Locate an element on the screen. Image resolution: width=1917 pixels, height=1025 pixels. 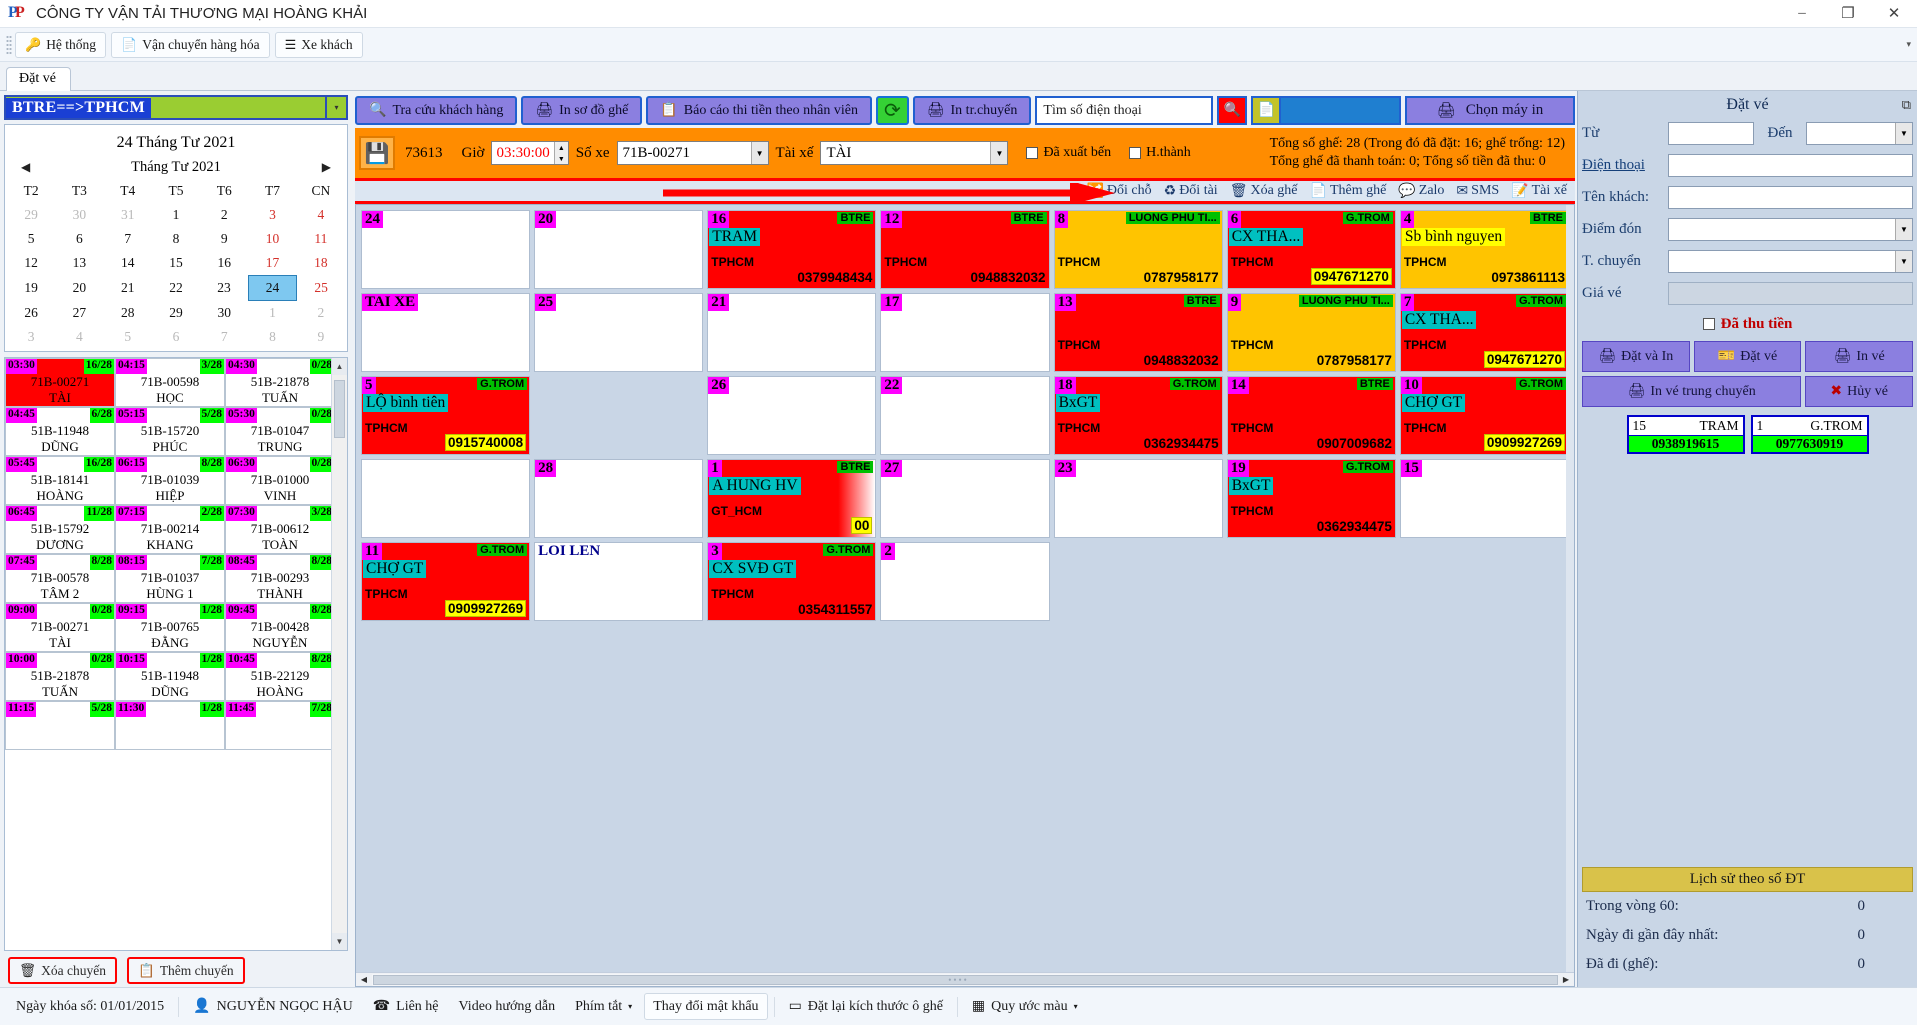
seat-cell: 7 G.TROM CX THA... TPHCM 0947671270 is located at coordinates (1484, 332).